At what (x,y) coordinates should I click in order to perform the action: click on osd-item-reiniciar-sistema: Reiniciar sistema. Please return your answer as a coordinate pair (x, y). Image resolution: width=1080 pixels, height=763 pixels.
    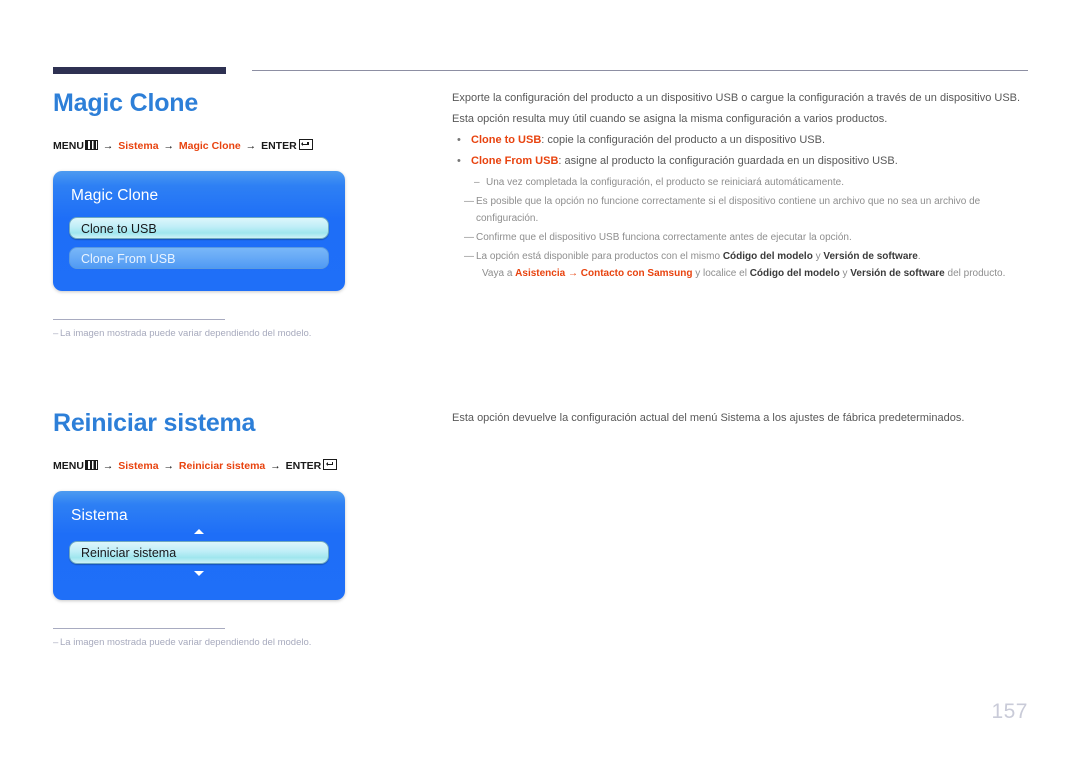
    Looking at the image, I should click on (199, 552).